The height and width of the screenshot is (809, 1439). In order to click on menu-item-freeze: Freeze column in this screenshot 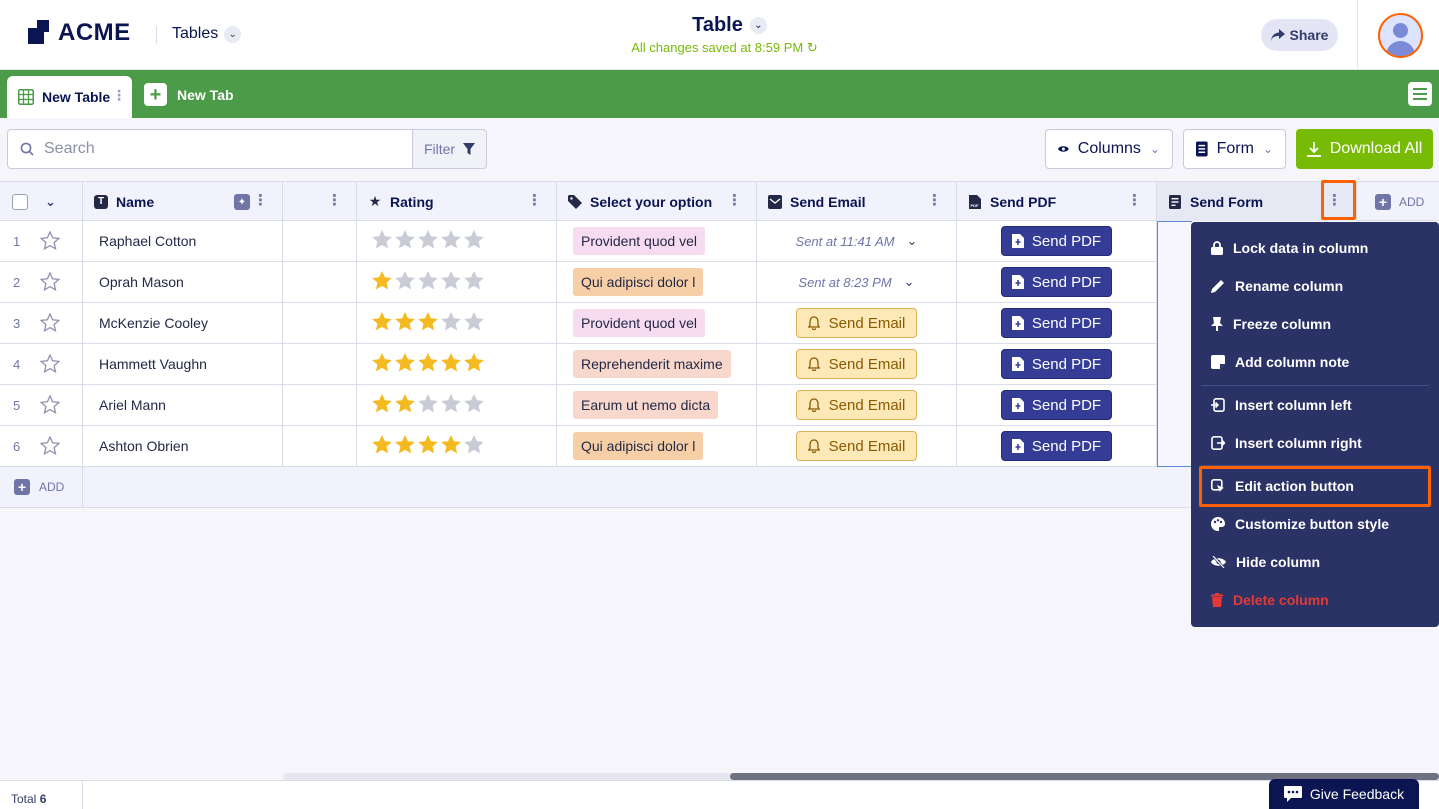, I will do `click(1316, 324)`.